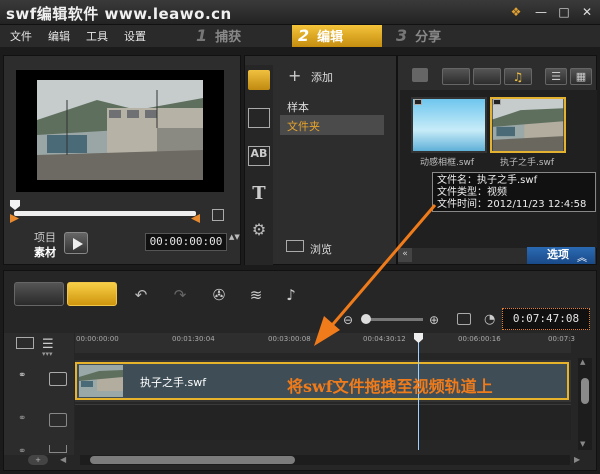  I want to click on add-folder-button: 添加, so click(322, 77).